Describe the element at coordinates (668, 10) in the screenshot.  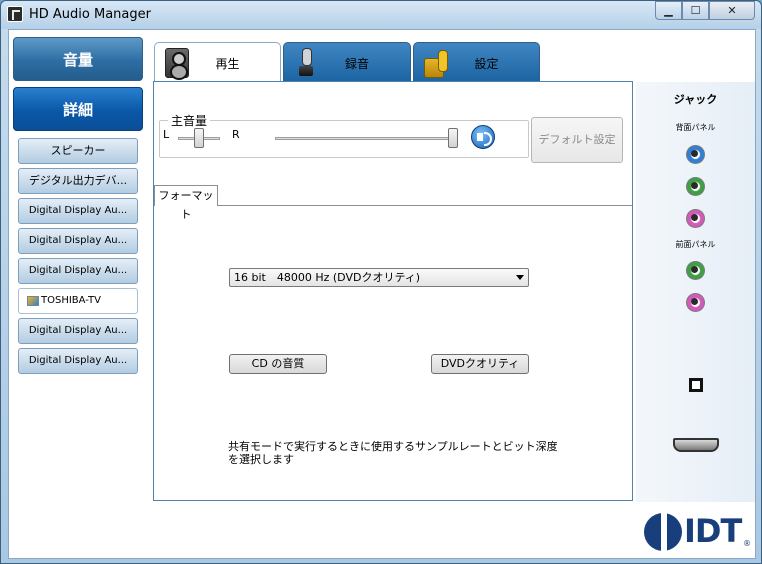
I see `minimize-button: ▁` at that location.